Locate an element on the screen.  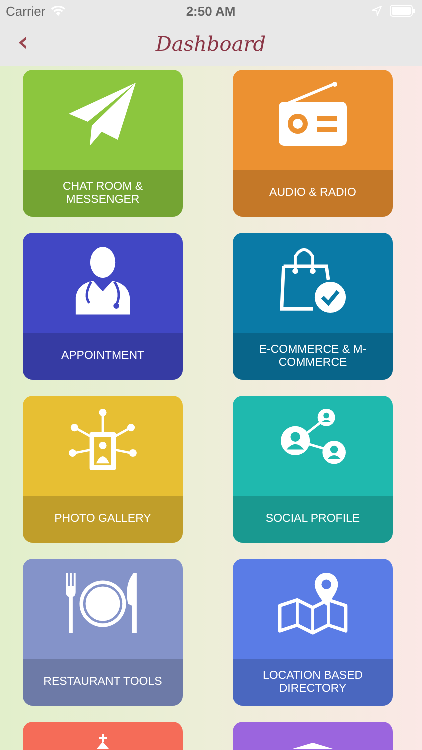
dashboard-tile: LOCATION BASED DIRECTORY is located at coordinates (313, 632).